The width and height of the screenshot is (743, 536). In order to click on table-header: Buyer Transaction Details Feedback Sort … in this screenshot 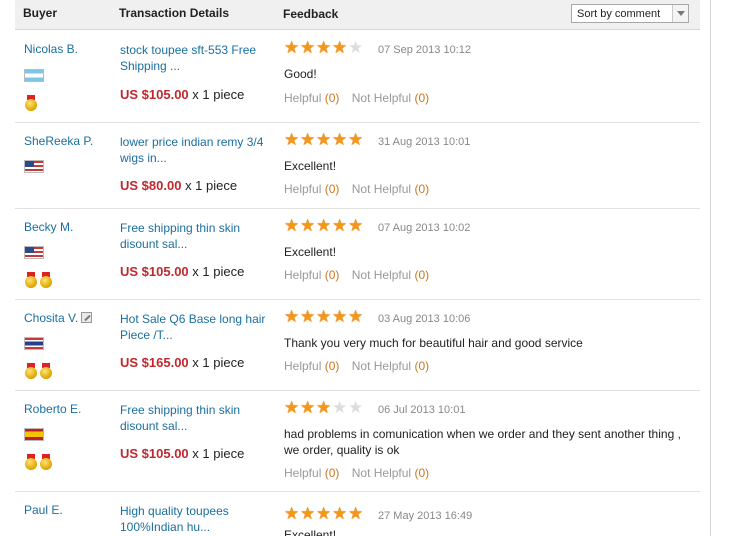, I will do `click(357, 15)`.